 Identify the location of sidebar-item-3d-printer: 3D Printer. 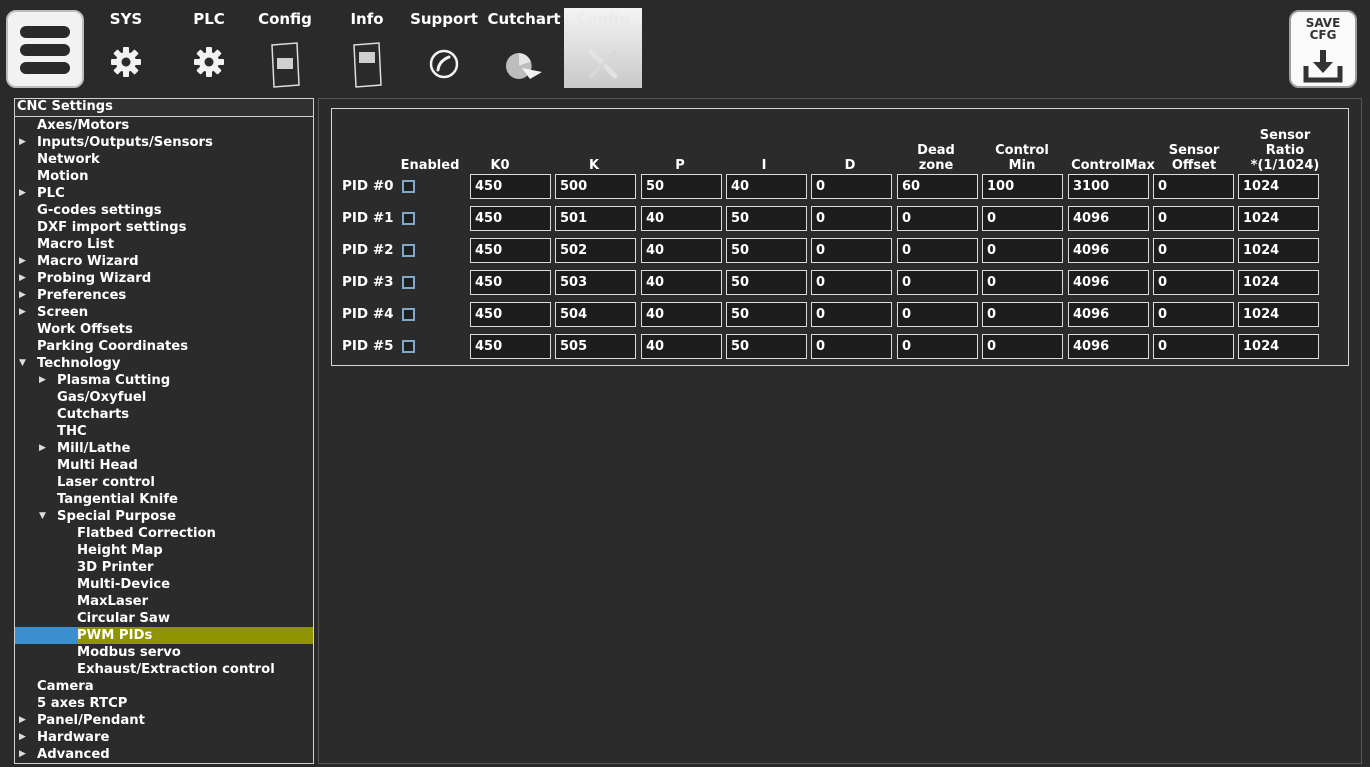
(164, 567).